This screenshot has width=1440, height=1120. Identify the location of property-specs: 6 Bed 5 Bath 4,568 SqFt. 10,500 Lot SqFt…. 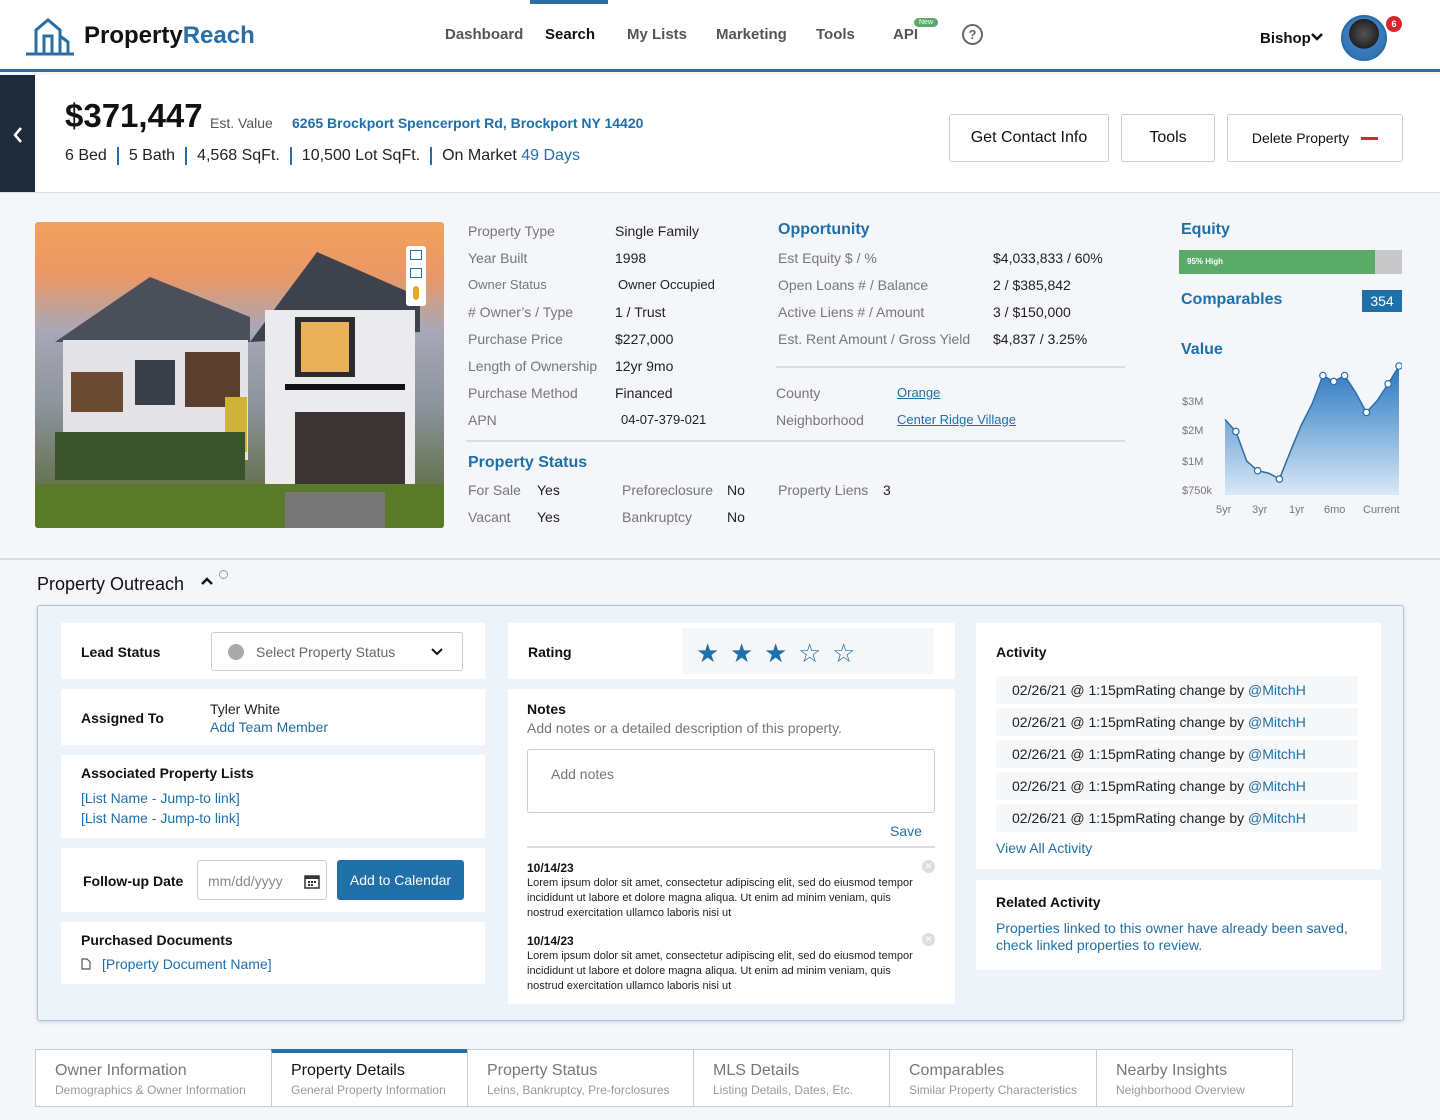
(322, 156).